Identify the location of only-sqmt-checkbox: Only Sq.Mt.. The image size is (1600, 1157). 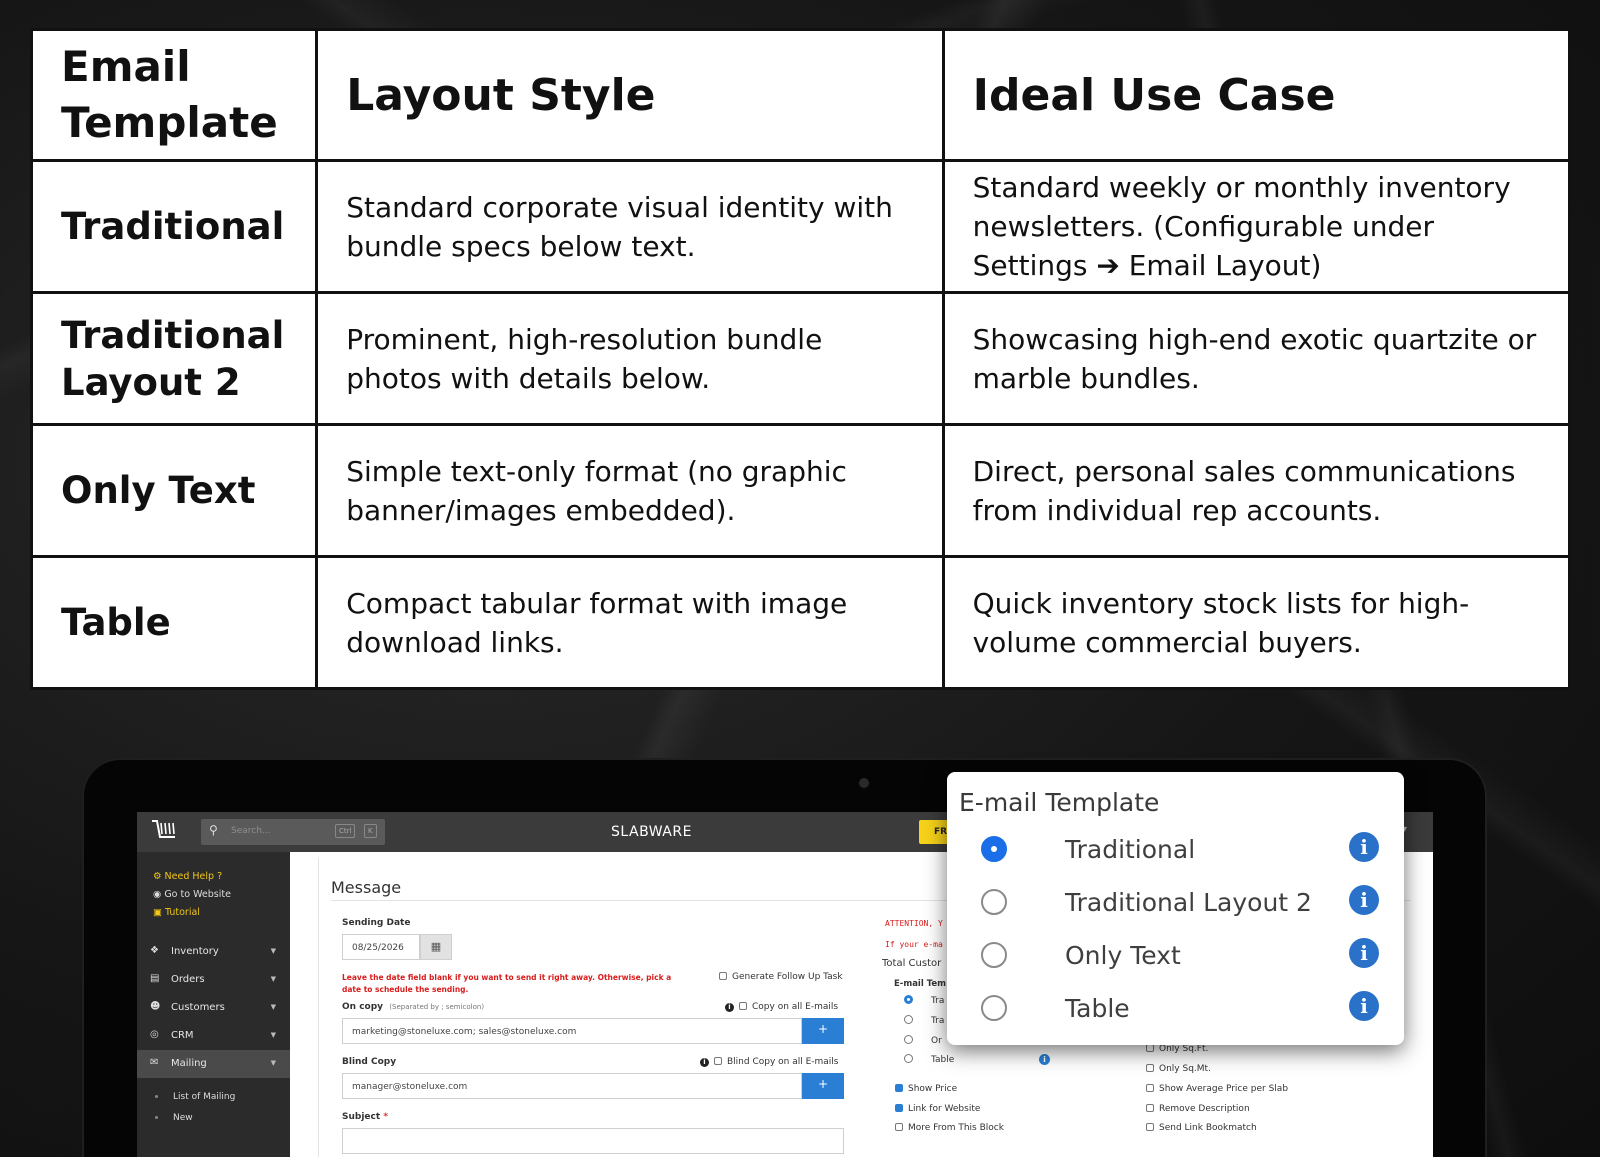
(1178, 1069).